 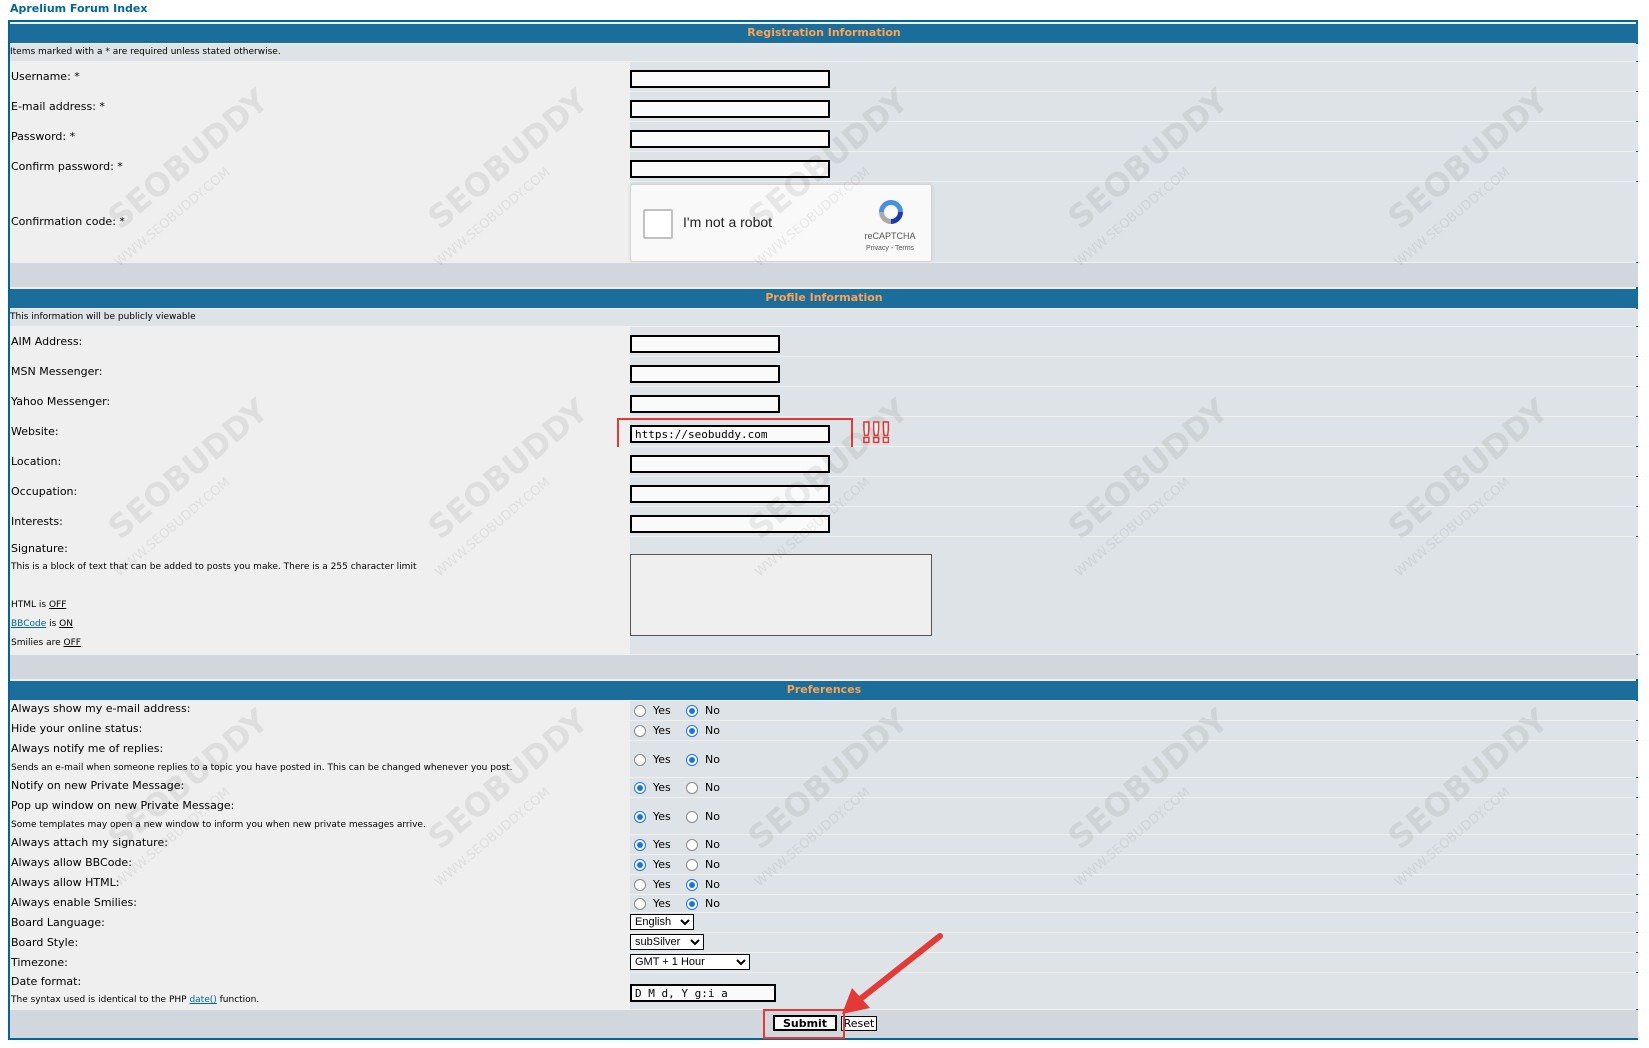 I want to click on username-label: Username: *, so click(x=45, y=76).